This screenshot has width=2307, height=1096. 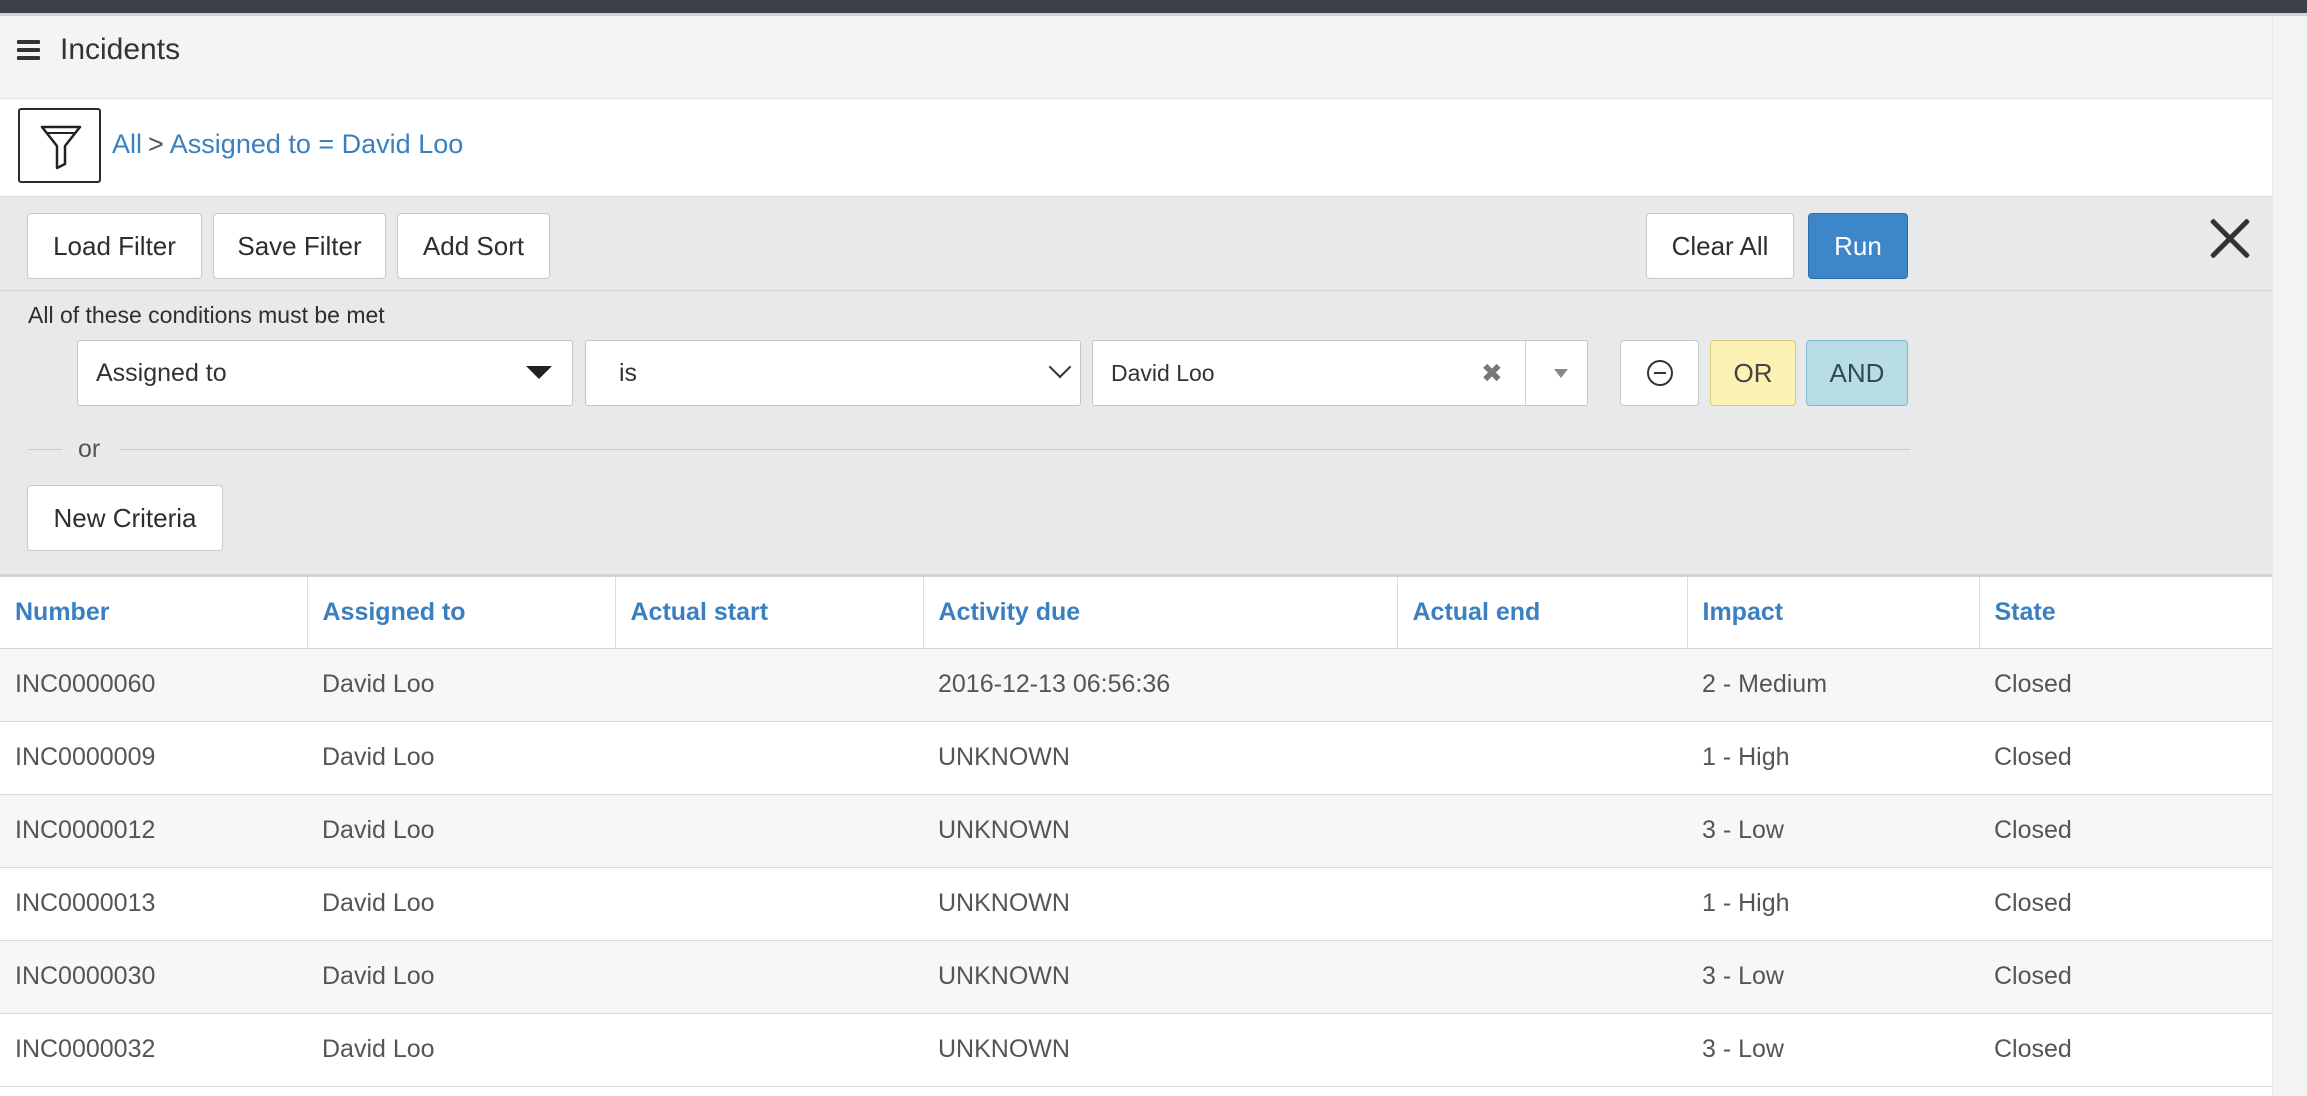 I want to click on column-header-assigned-to: Assigned to, so click(x=461, y=613).